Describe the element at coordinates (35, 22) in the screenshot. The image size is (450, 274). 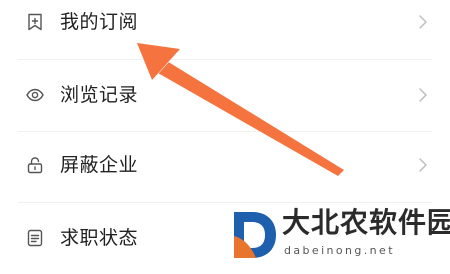
I see `bookmark-plus-icon` at that location.